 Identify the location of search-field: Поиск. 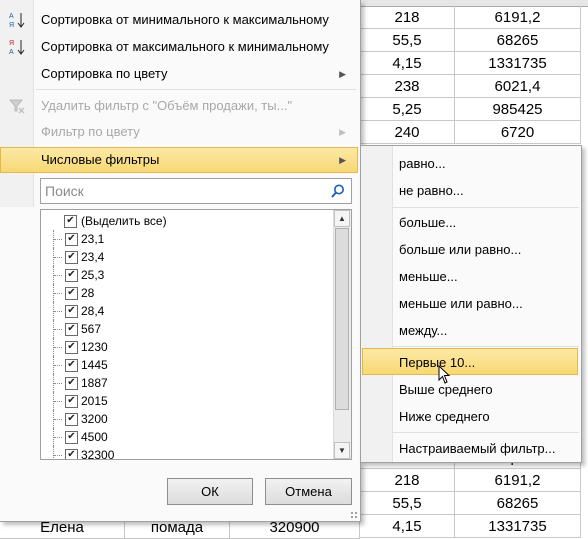
(196, 191).